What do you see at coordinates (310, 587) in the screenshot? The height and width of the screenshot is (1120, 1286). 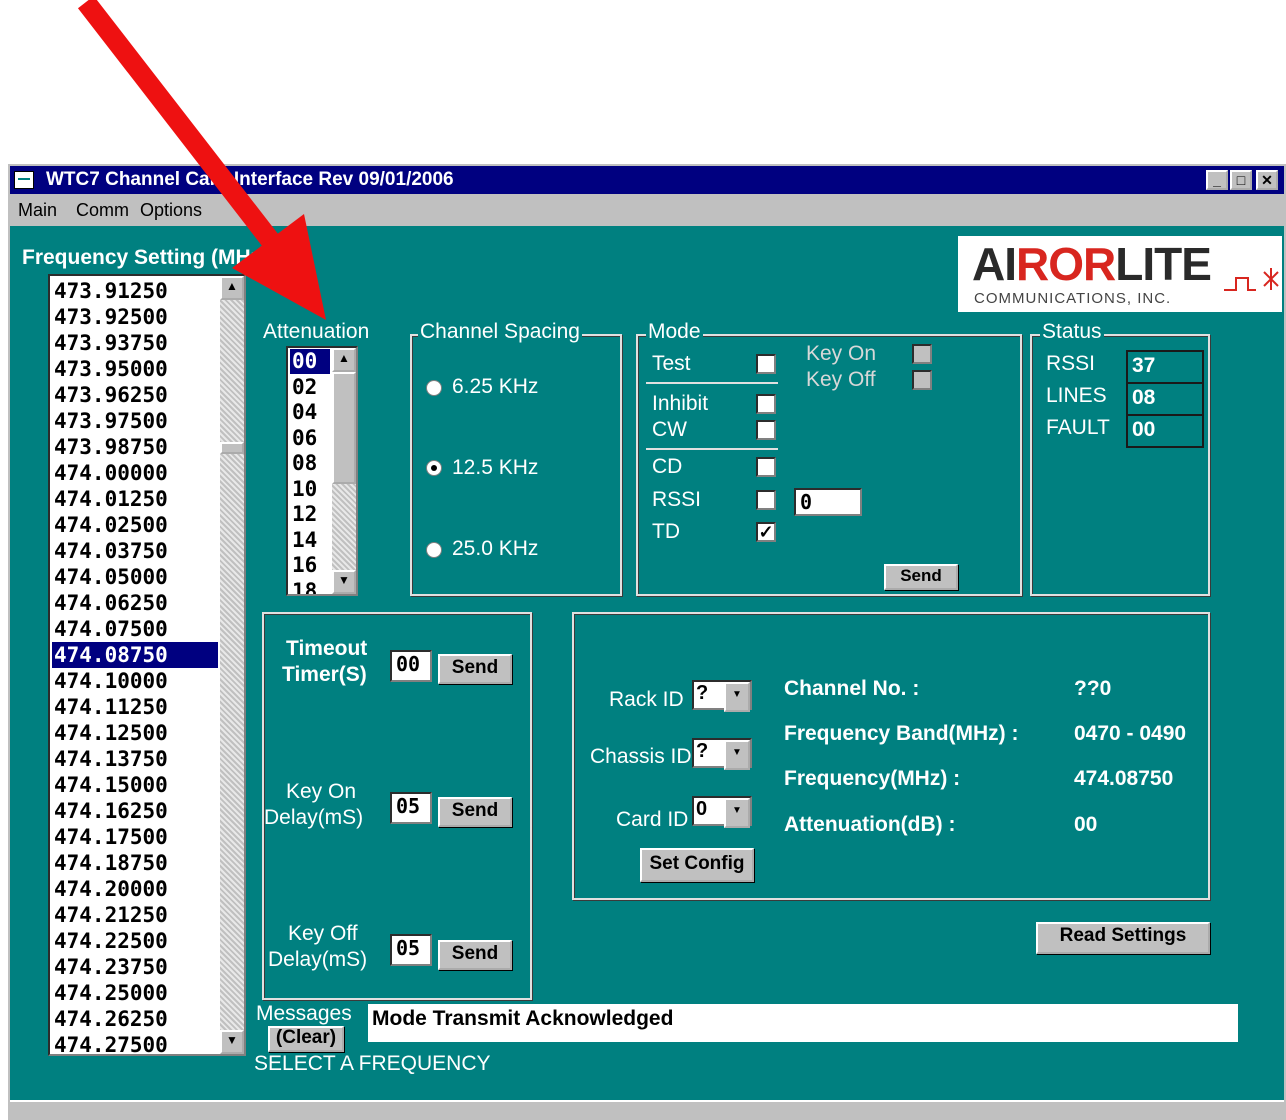 I see `attenuation-list-item: 18` at bounding box center [310, 587].